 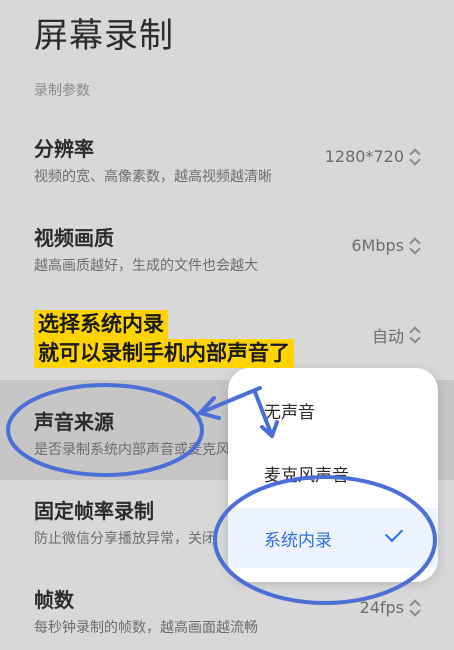 I want to click on setting-value: 1280*720, so click(x=364, y=156).